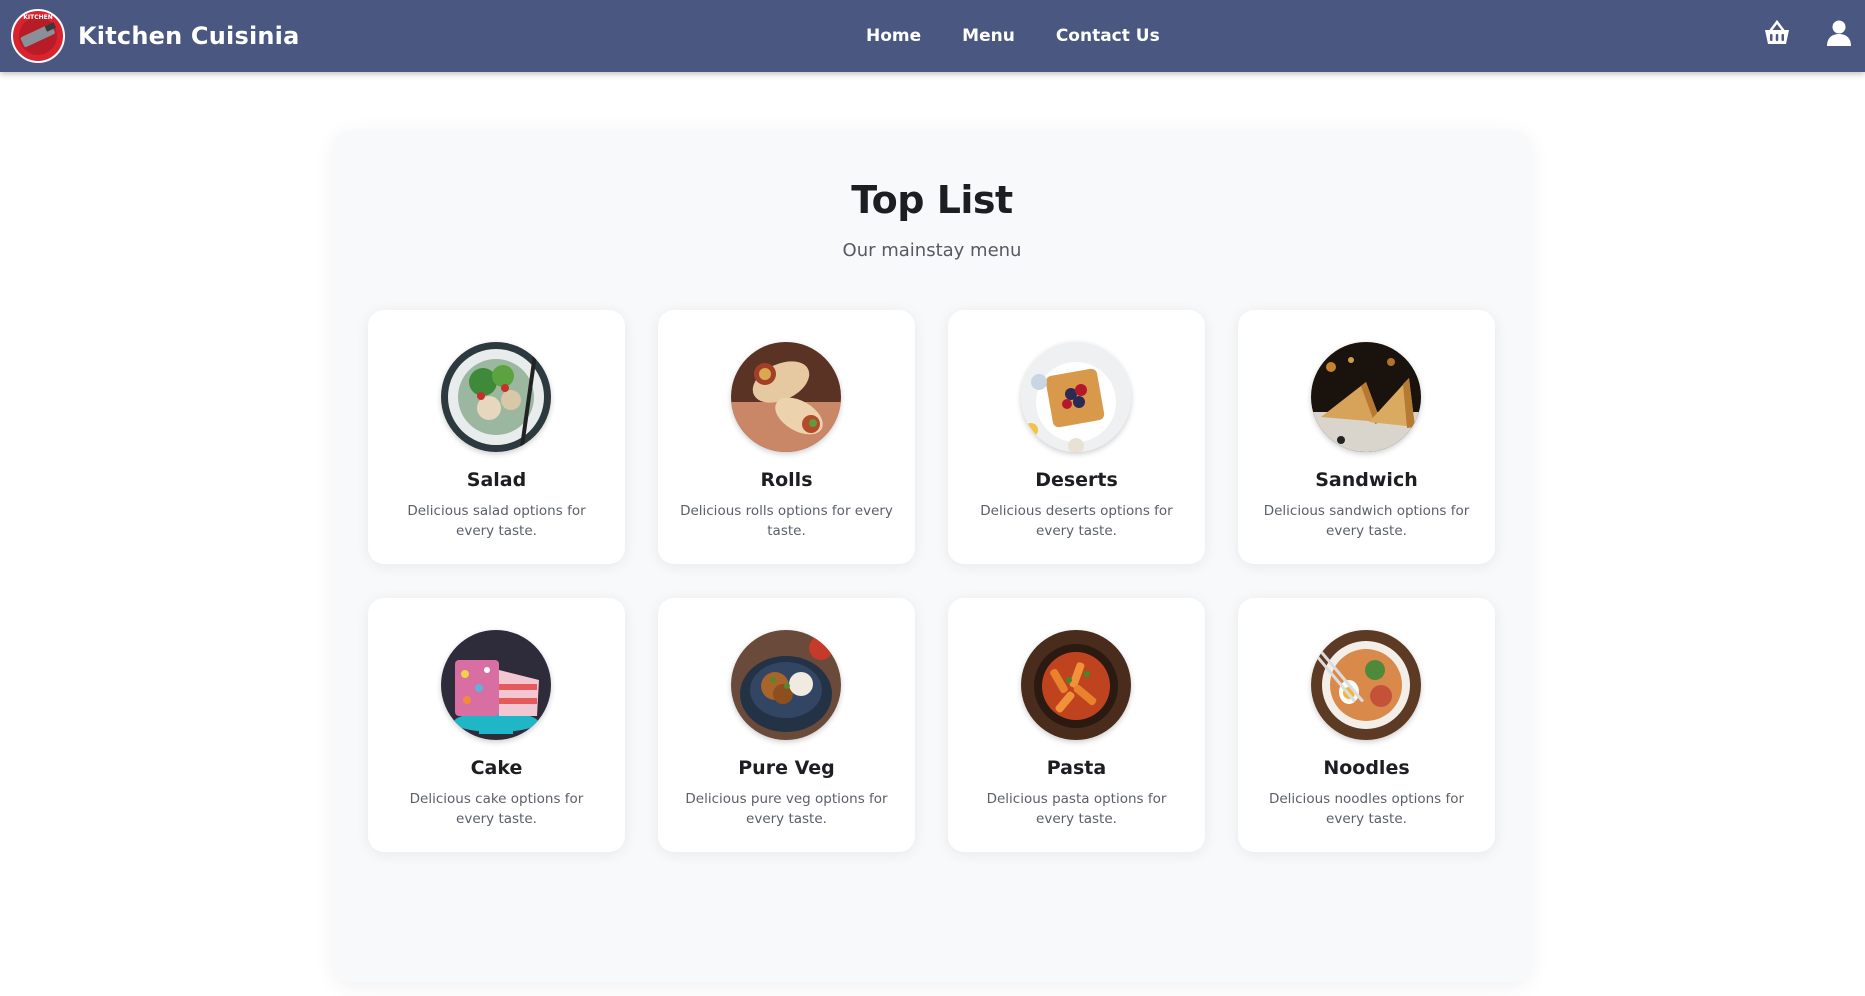  I want to click on nav-links: Home Menu Contact Us, so click(1013, 36).